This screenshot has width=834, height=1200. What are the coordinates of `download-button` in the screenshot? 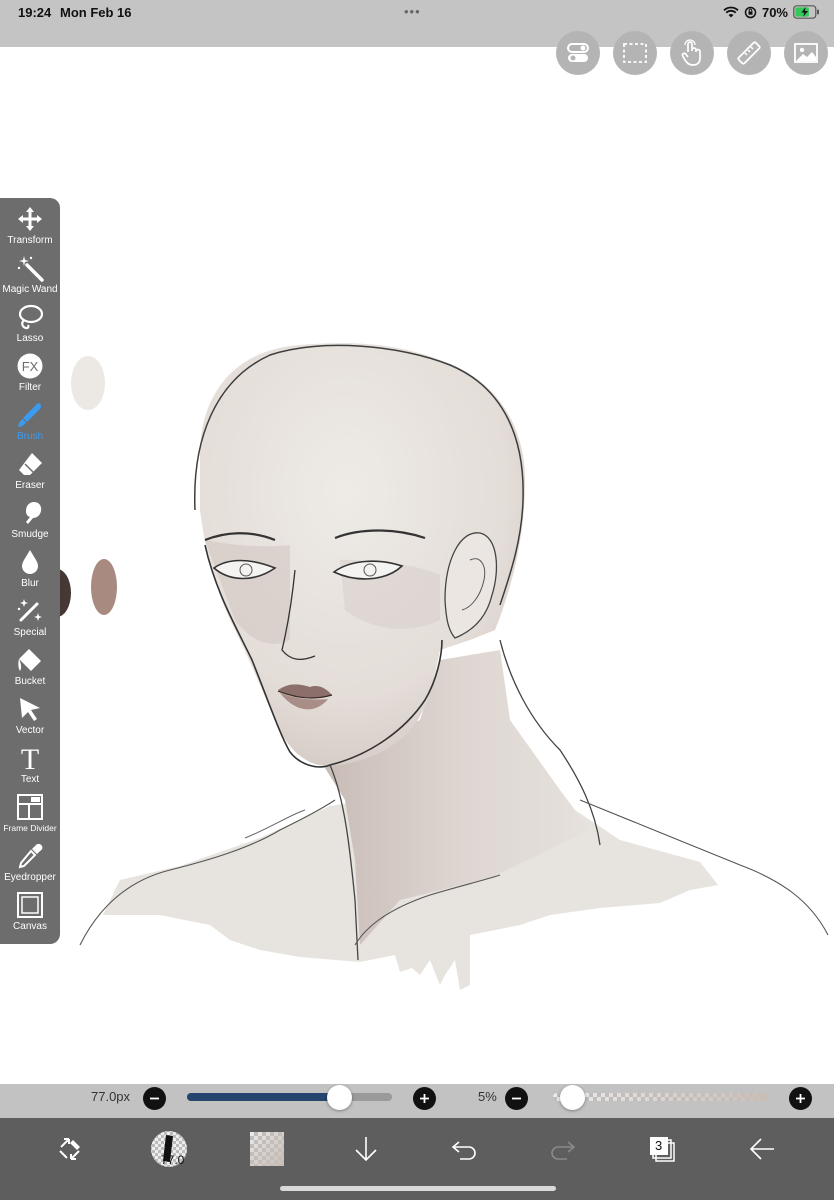 It's located at (366, 1149).